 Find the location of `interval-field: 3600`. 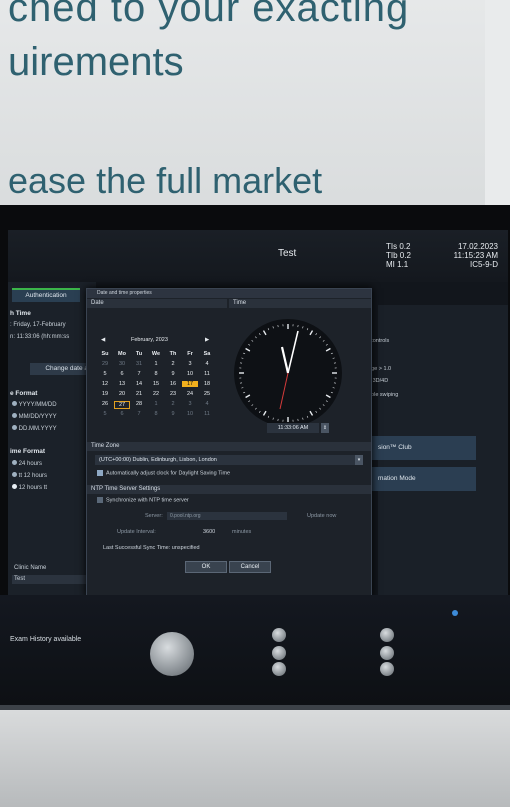

interval-field: 3600 is located at coordinates (209, 532).